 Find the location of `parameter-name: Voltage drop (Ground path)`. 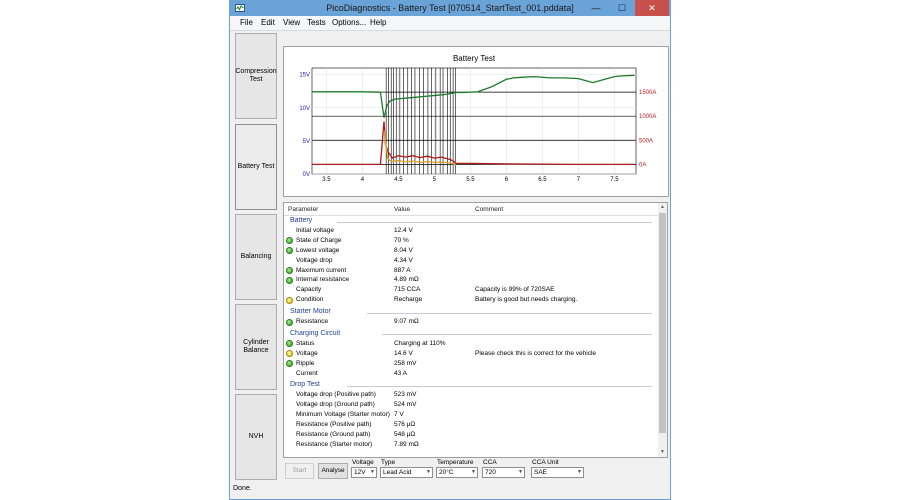

parameter-name: Voltage drop (Ground path) is located at coordinates (335, 405).